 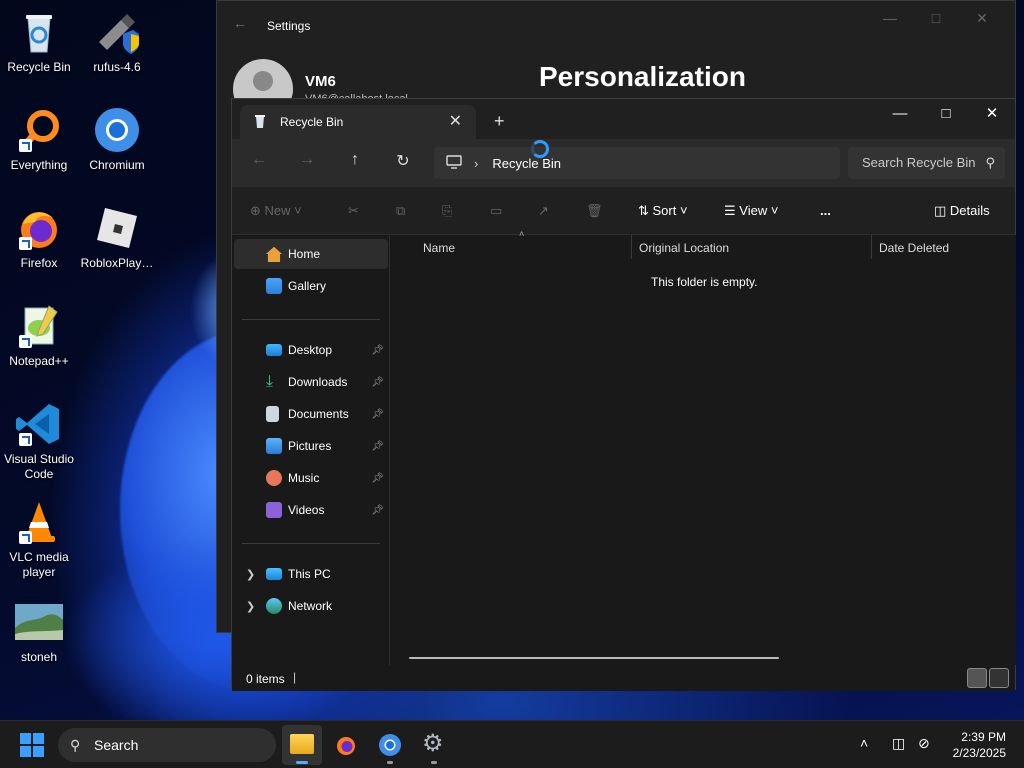 What do you see at coordinates (311, 478) in the screenshot?
I see `nav-item-music: Music 📌︎` at bounding box center [311, 478].